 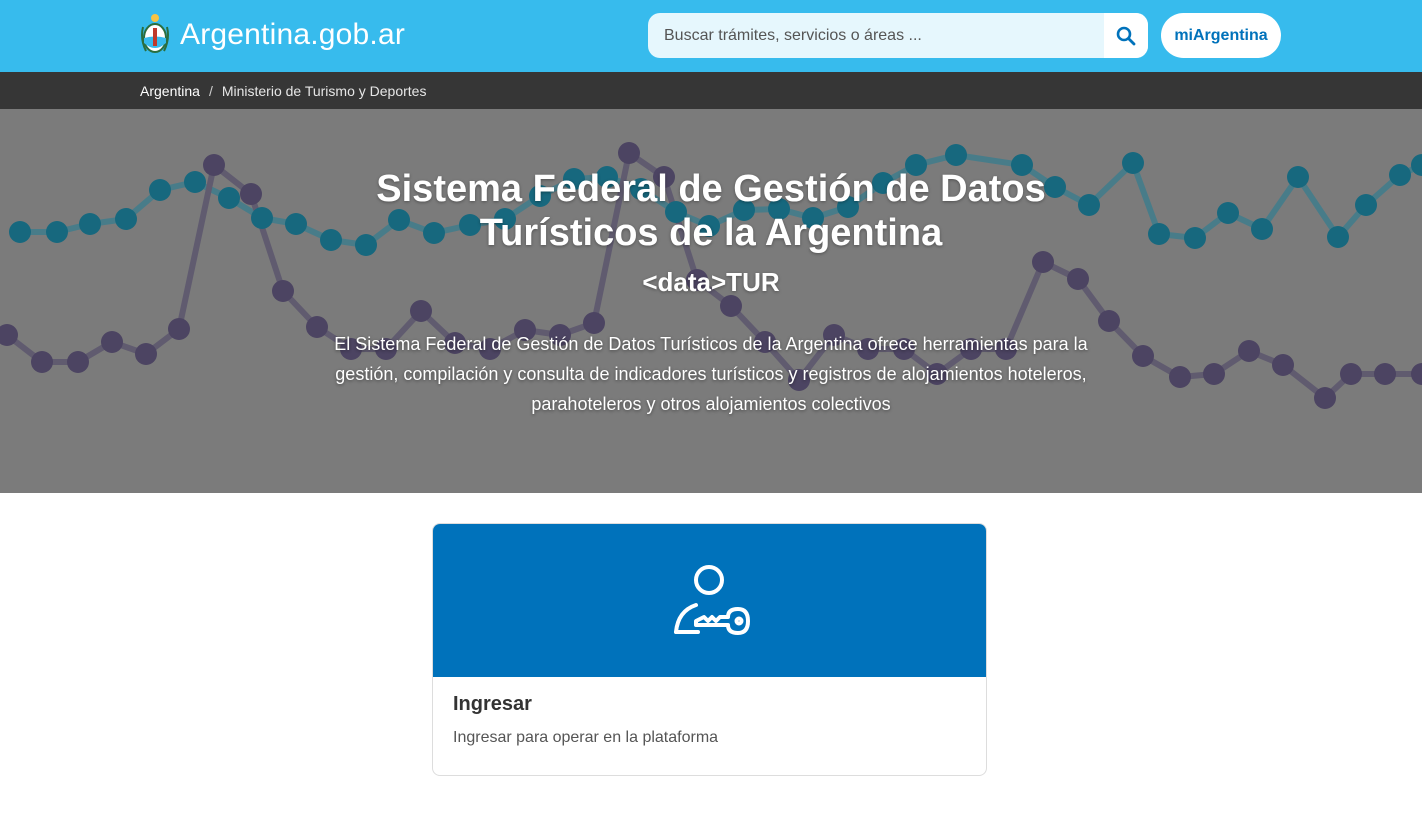 I want to click on user-key-icon, so click(x=711, y=599).